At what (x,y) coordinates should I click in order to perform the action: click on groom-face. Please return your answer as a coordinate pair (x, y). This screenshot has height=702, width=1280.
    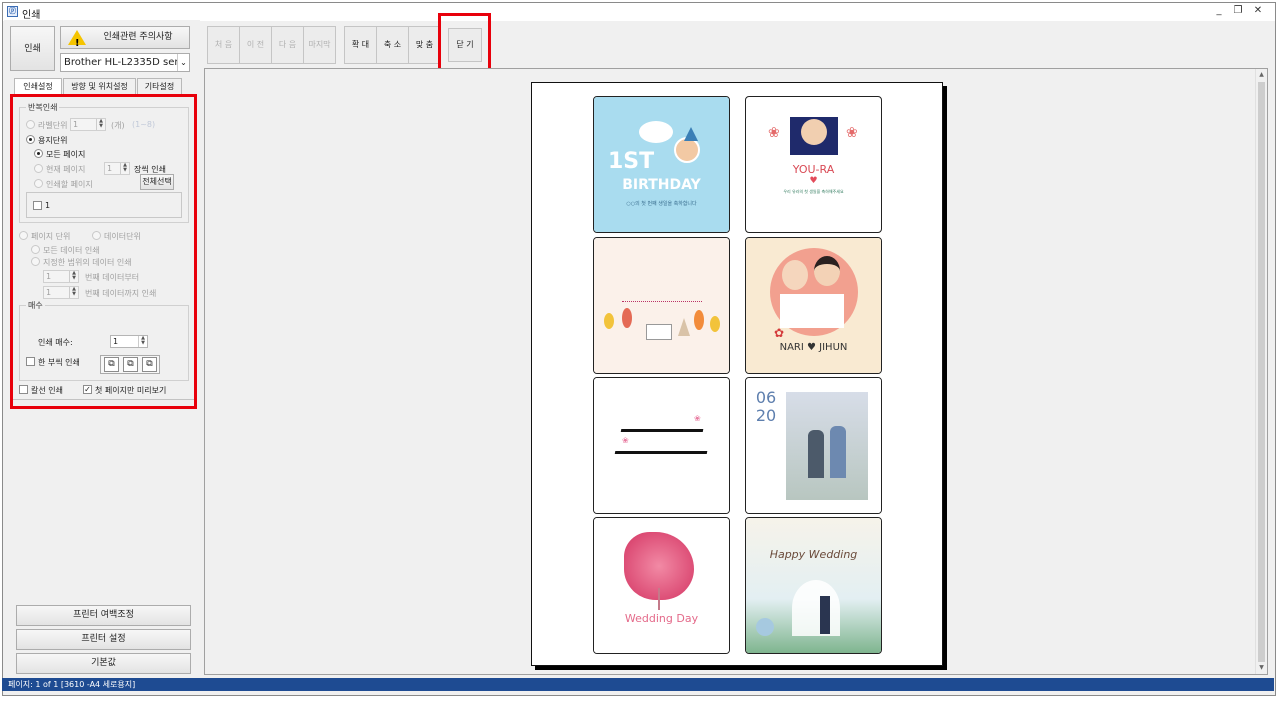
    Looking at the image, I should click on (827, 271).